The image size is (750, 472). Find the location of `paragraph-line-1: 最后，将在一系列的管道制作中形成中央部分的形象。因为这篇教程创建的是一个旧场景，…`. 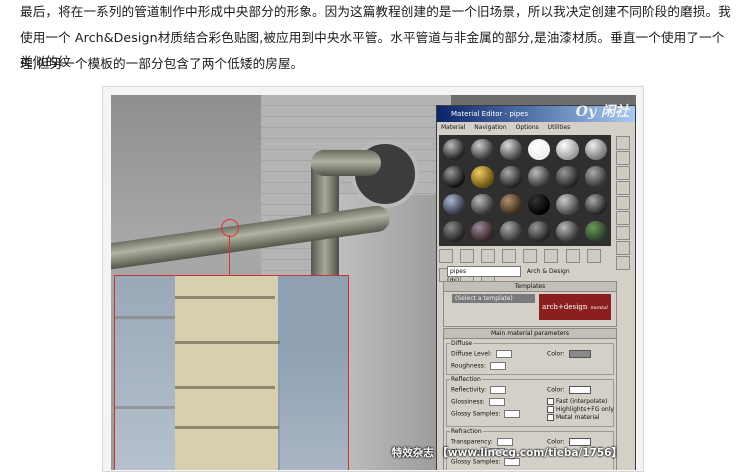

paragraph-line-1: 最后，将在一系列的管道制作中形成中央部分的形象。因为这篇教程创建的是一个旧场景，… is located at coordinates (375, 11).